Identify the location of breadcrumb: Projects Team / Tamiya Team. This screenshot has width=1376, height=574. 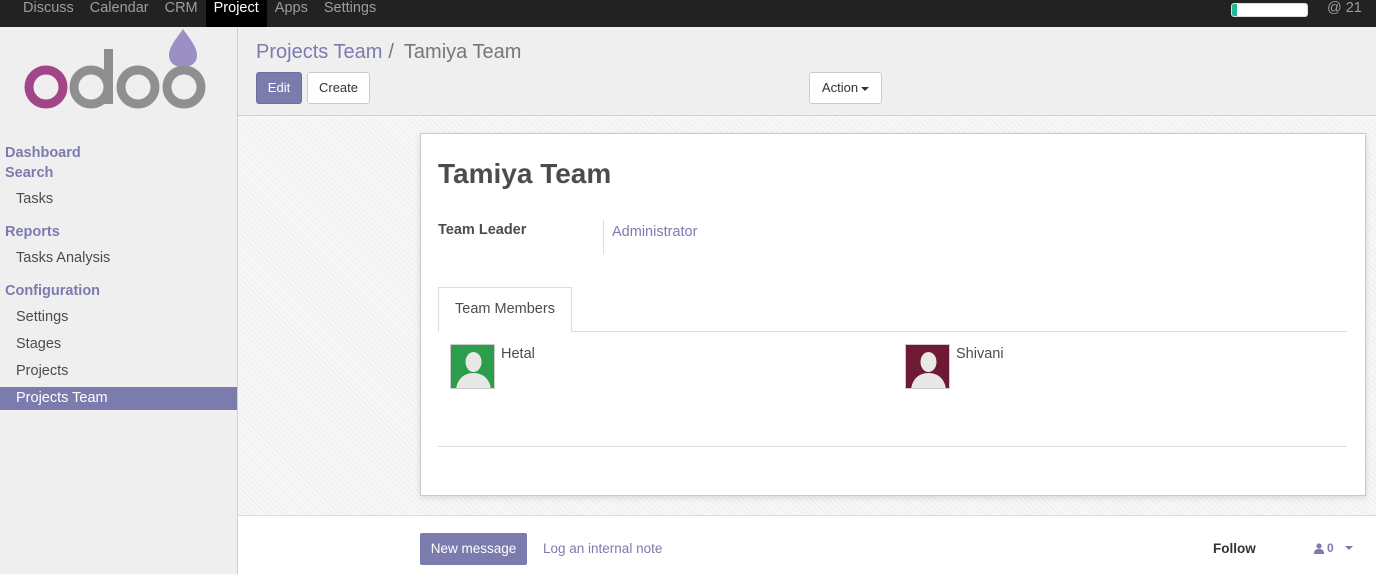
(388, 52).